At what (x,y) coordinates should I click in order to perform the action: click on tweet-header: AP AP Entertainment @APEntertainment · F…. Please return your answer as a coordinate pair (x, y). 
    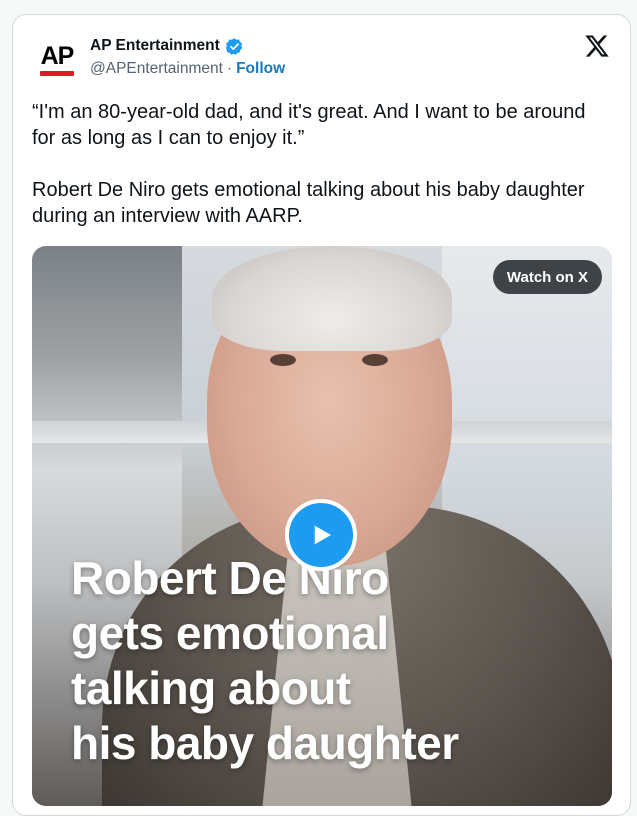
    Looking at the image, I should click on (323, 59).